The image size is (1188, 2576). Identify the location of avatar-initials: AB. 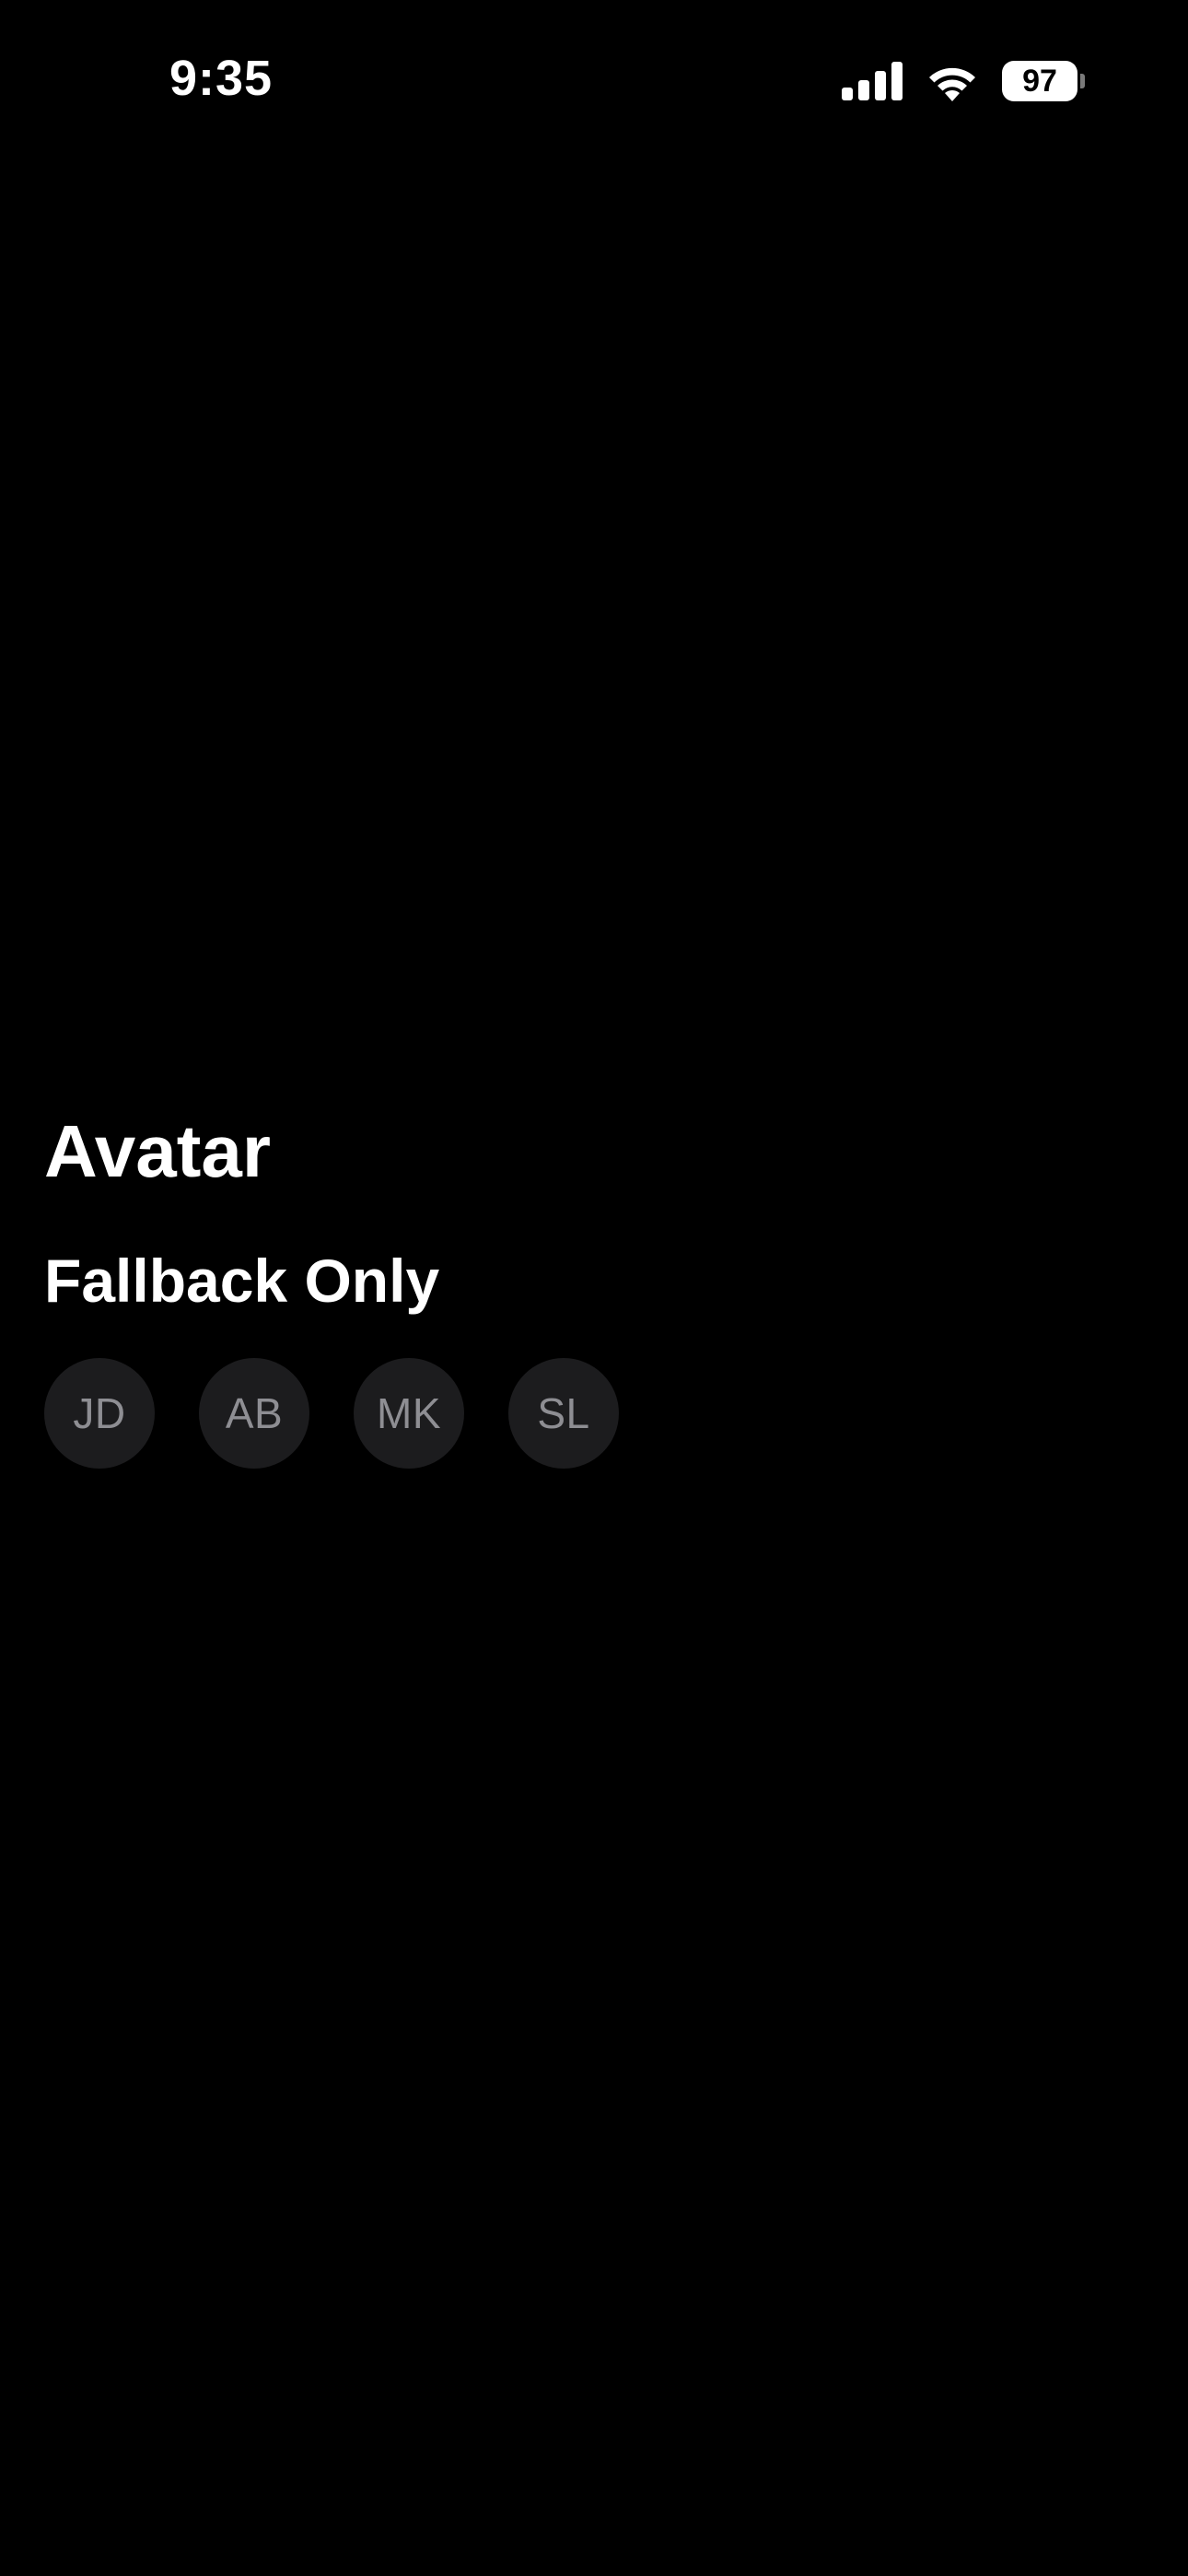
(254, 1413).